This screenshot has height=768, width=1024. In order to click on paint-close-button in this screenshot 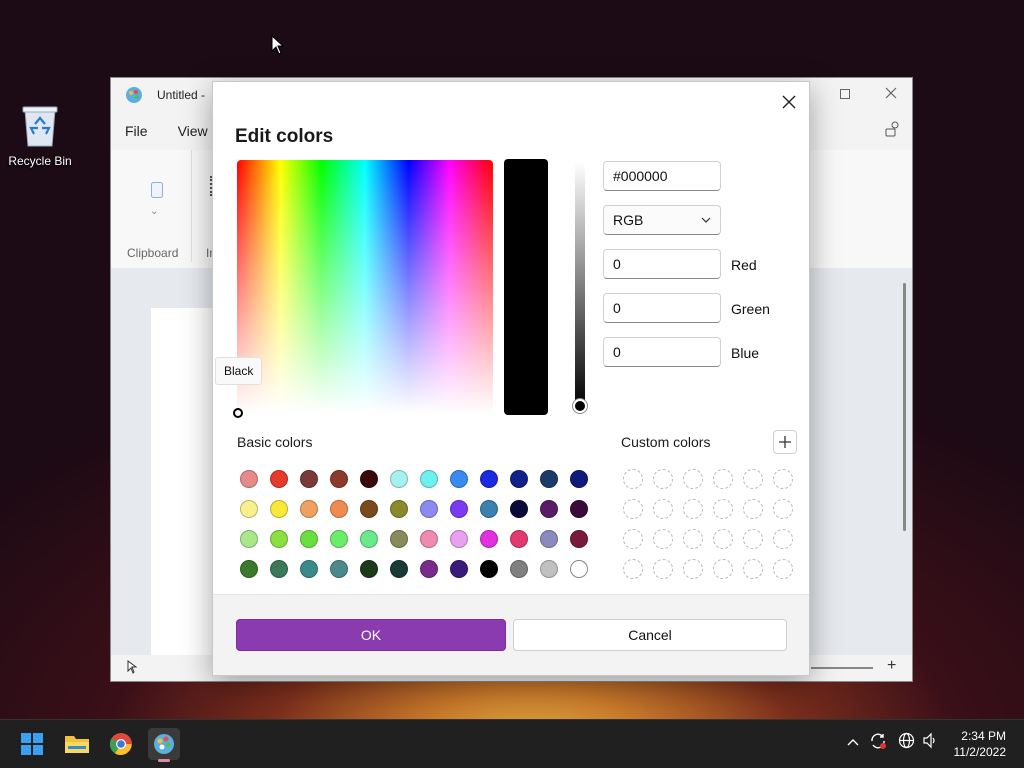, I will do `click(891, 94)`.